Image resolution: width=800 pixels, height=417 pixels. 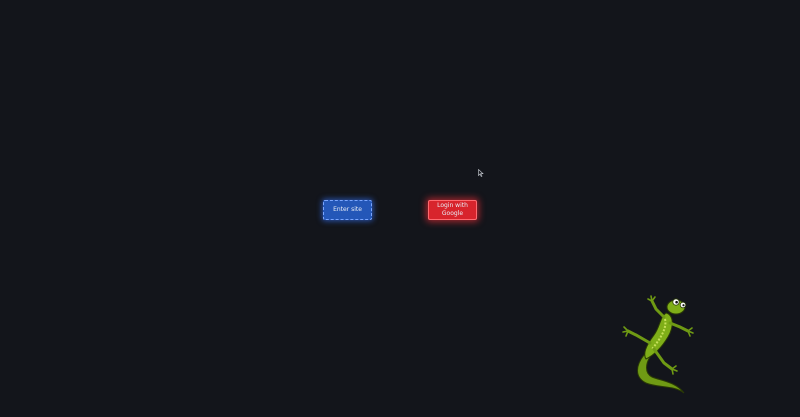 What do you see at coordinates (481, 173) in the screenshot?
I see `mouse-pointer-icon` at bounding box center [481, 173].